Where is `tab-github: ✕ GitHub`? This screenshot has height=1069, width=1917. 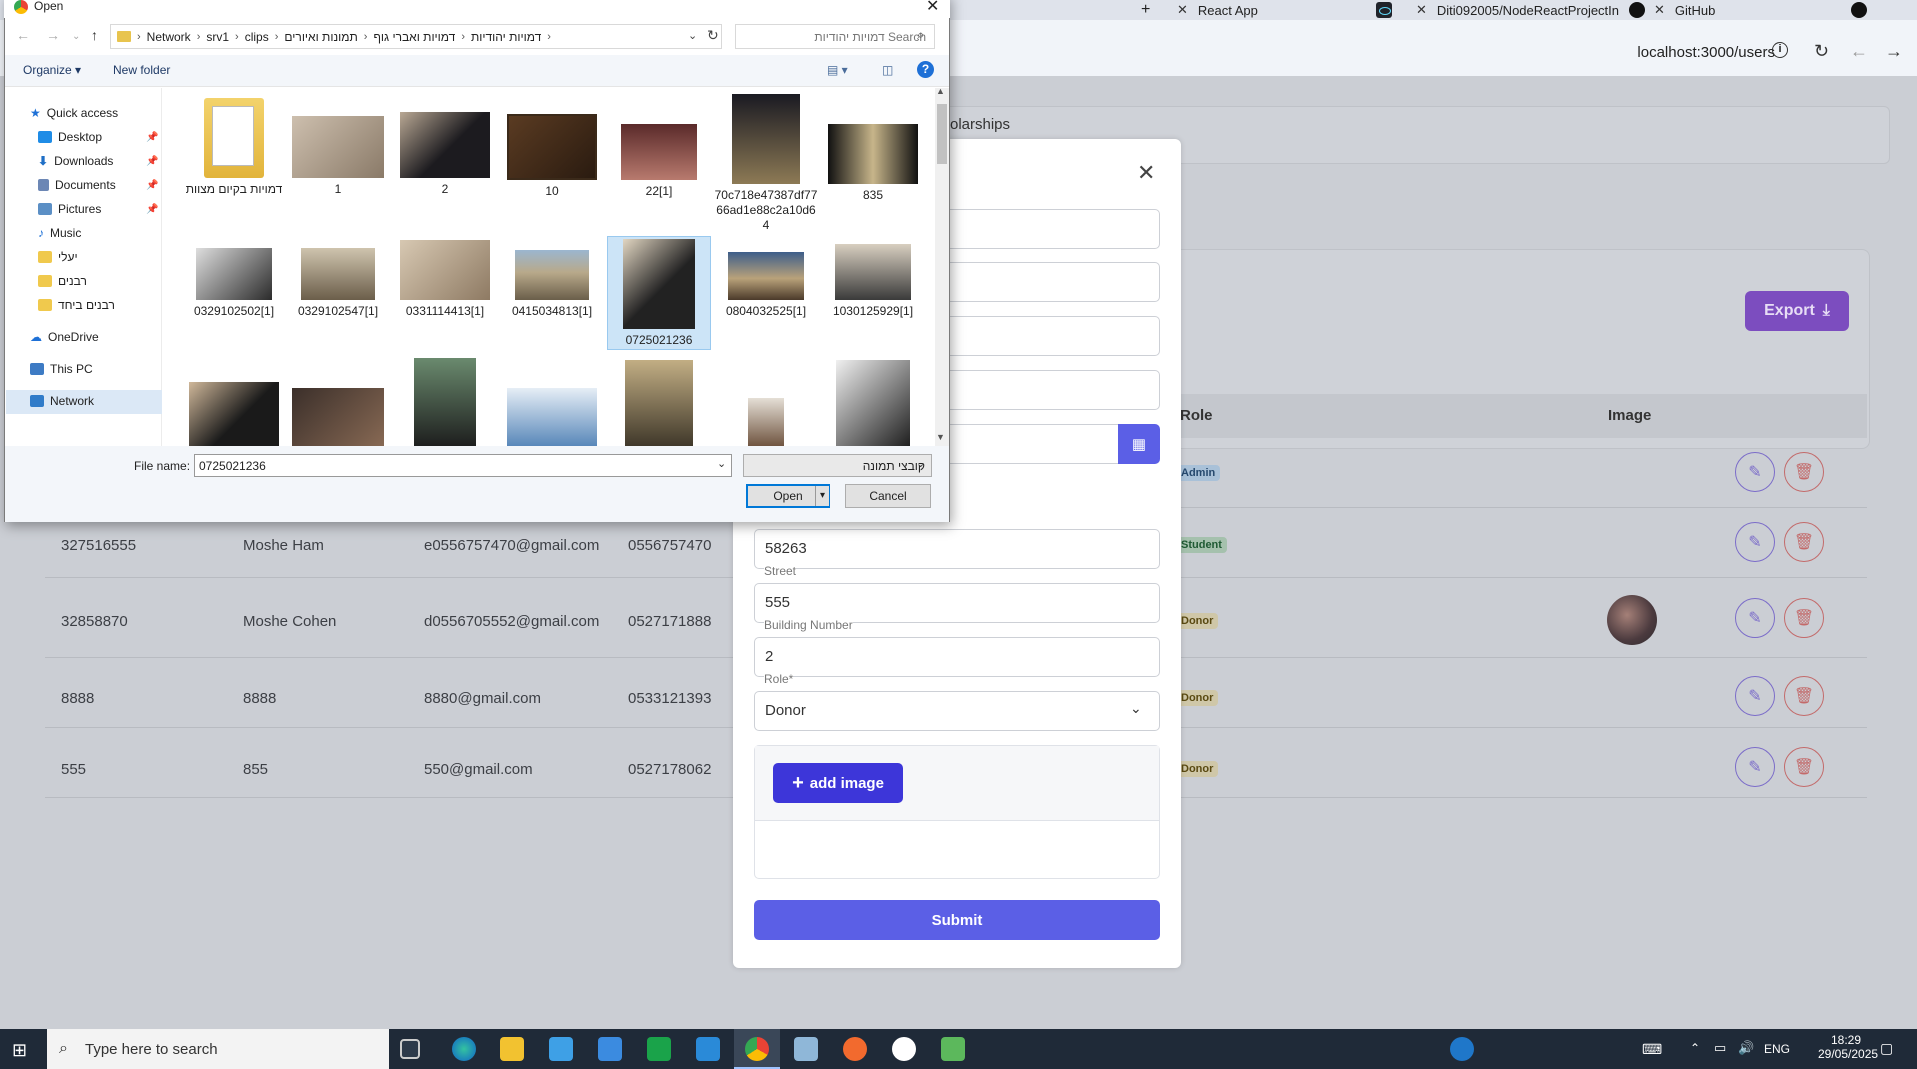 tab-github: ✕ GitHub is located at coordinates (1684, 10).